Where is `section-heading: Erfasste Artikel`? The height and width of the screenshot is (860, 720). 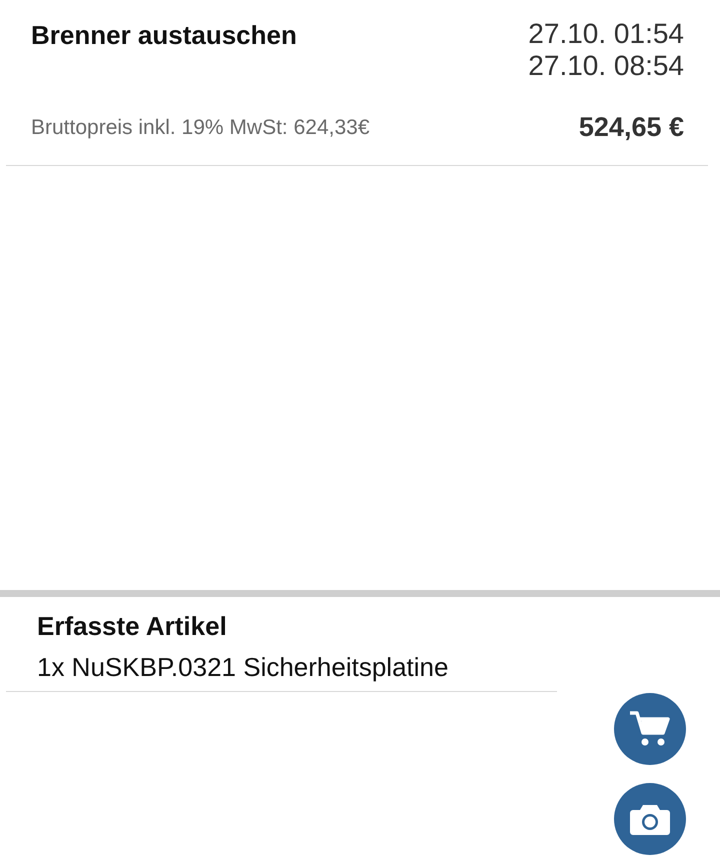 section-heading: Erfasste Artikel is located at coordinates (132, 626).